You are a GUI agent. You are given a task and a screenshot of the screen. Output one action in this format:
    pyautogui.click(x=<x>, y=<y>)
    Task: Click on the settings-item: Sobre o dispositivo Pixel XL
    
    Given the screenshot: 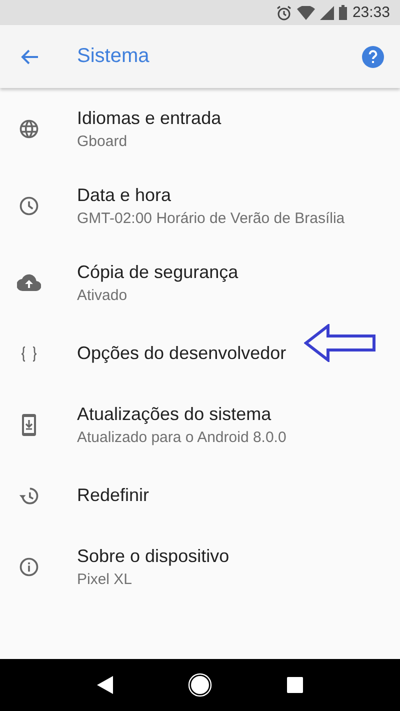 What is the action you would take?
    pyautogui.click(x=200, y=566)
    